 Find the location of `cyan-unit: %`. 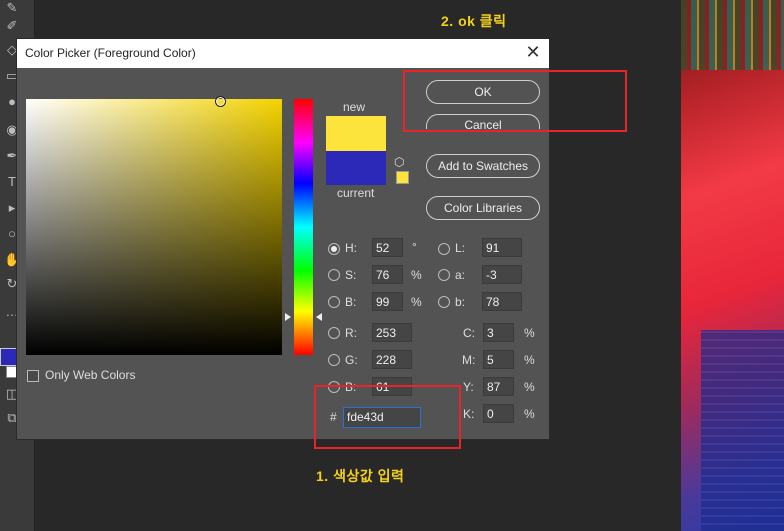

cyan-unit: % is located at coordinates (529, 333).